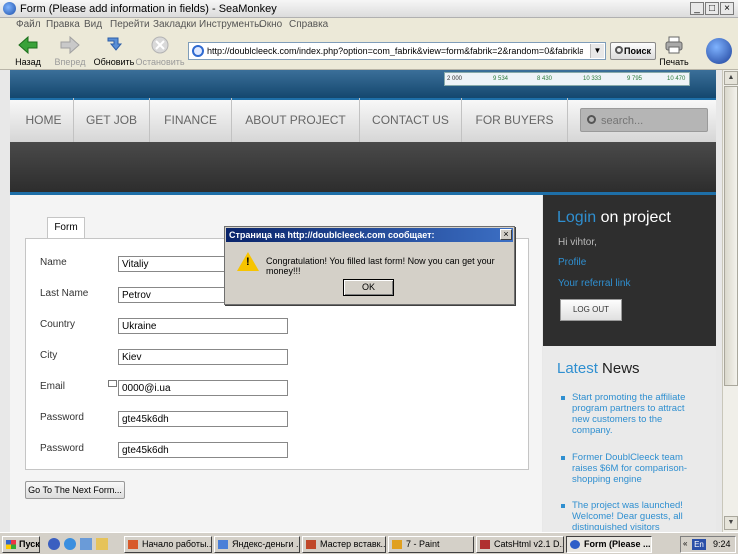  Describe the element at coordinates (563, 506) in the screenshot. I see `news-bullet` at that location.